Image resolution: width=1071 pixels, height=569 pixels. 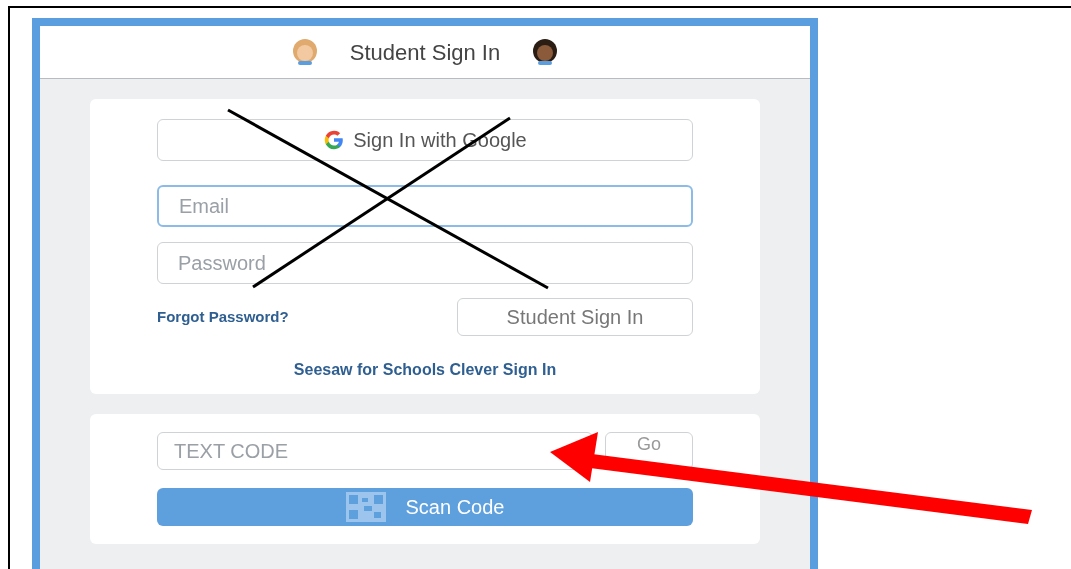 What do you see at coordinates (365, 507) in the screenshot?
I see `qr-code-icon` at bounding box center [365, 507].